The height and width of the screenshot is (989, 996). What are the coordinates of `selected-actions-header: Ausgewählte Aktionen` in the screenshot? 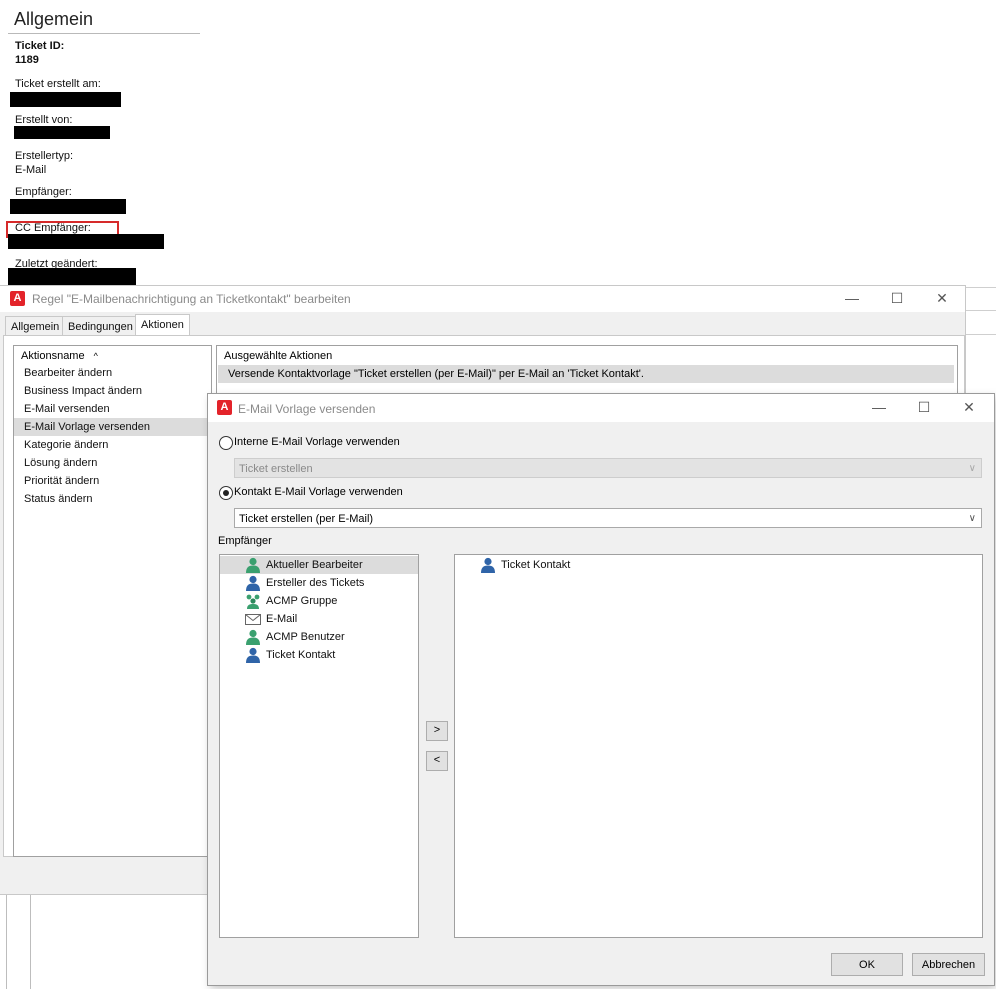 It's located at (278, 356).